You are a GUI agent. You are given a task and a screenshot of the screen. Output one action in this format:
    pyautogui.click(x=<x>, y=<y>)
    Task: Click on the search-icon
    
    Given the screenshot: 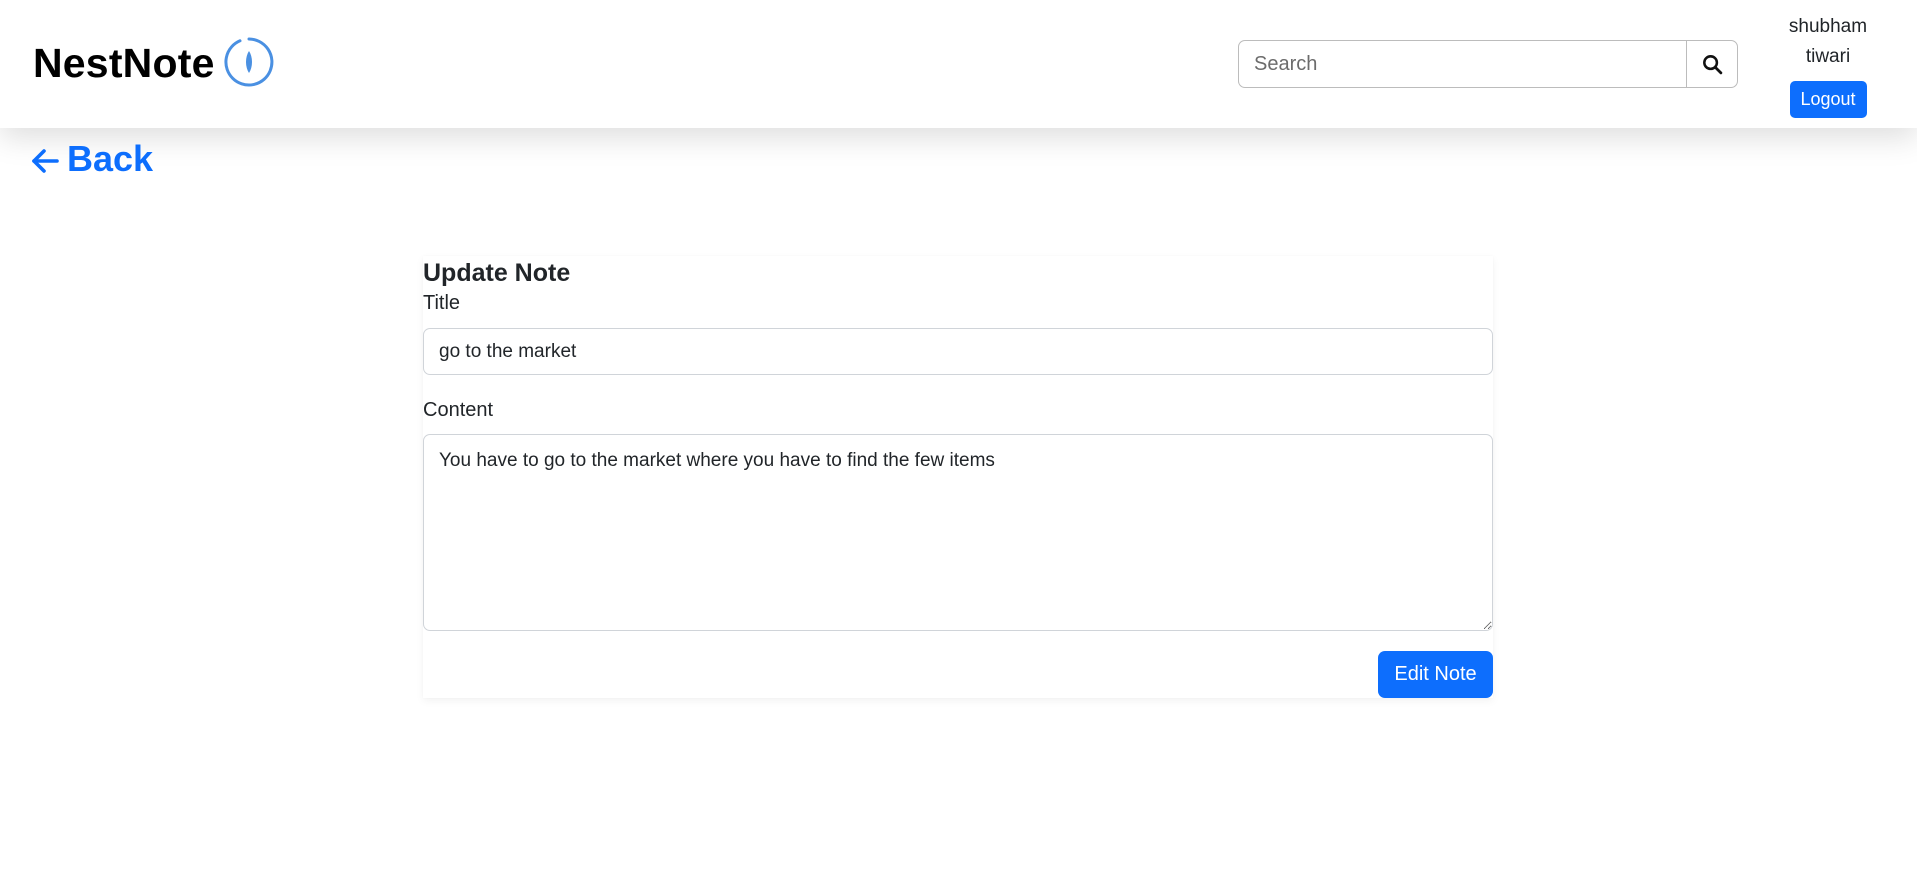 What is the action you would take?
    pyautogui.click(x=1712, y=64)
    